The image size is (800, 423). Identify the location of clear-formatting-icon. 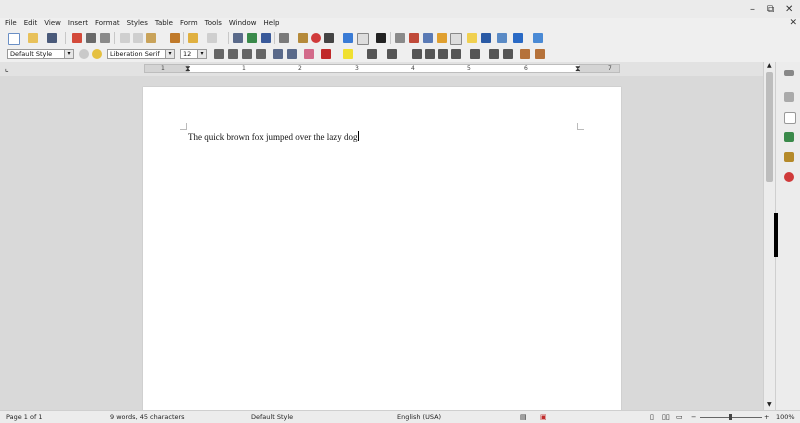
(309, 54).